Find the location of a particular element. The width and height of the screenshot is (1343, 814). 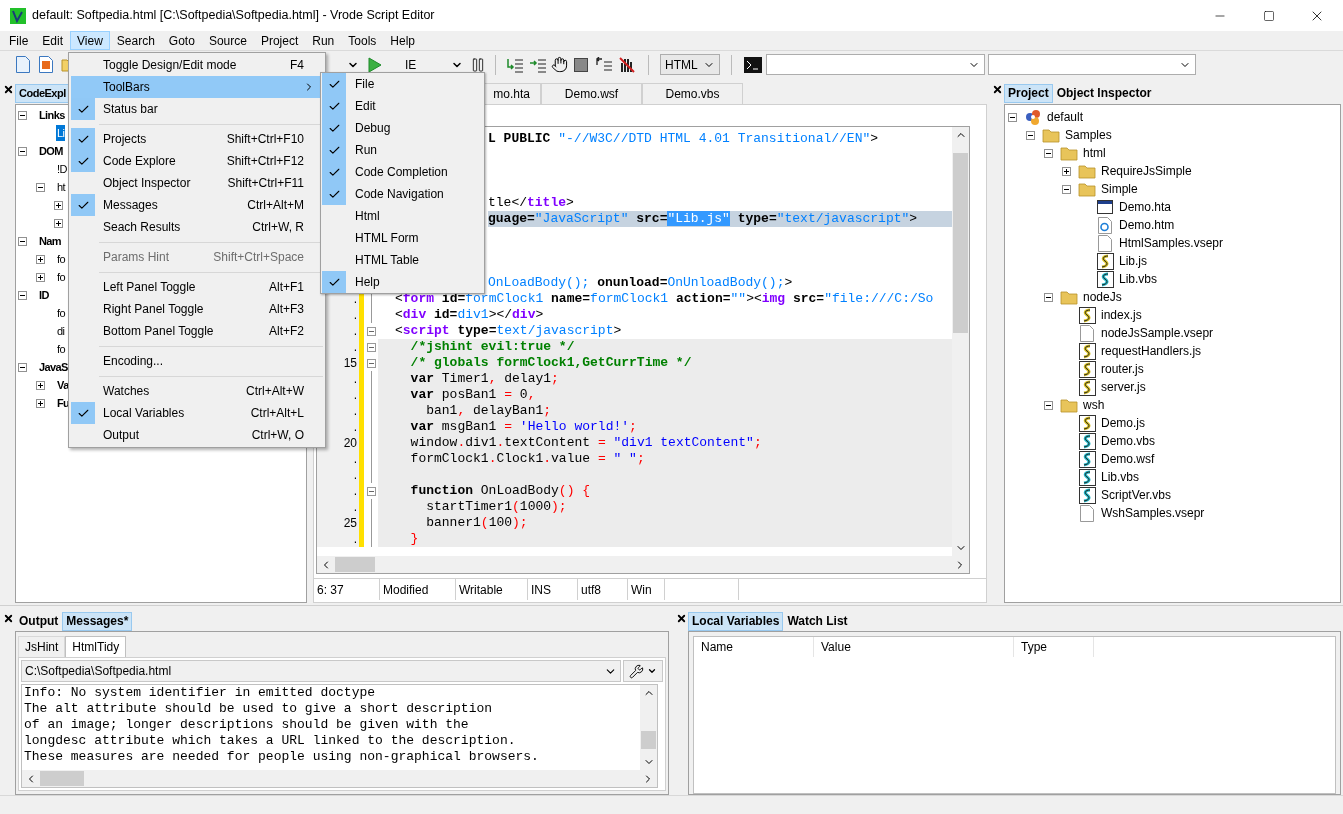

menu-entry: Left Panel Toggle Alt+F1 is located at coordinates (197, 287).